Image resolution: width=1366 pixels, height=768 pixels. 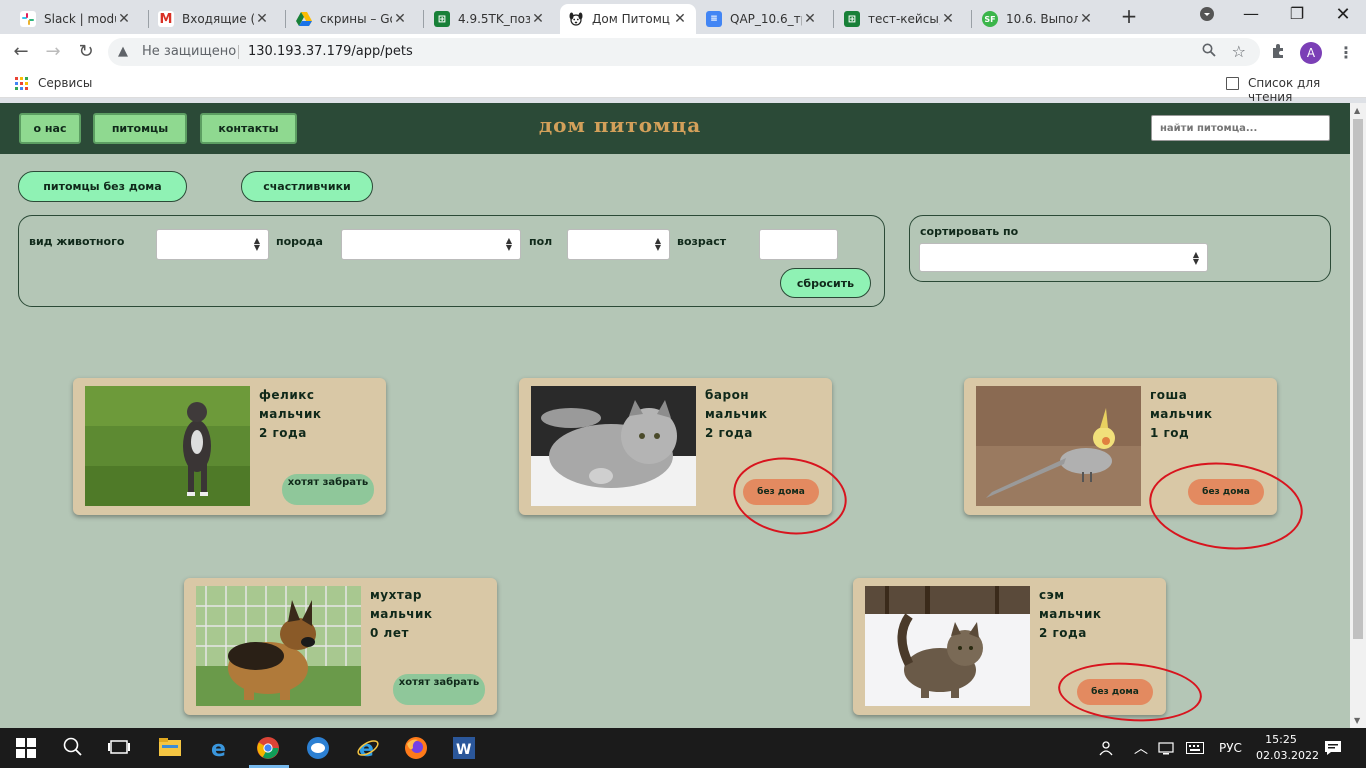 What do you see at coordinates (1357, 720) in the screenshot?
I see `scroll-down-icon: ▼` at bounding box center [1357, 720].